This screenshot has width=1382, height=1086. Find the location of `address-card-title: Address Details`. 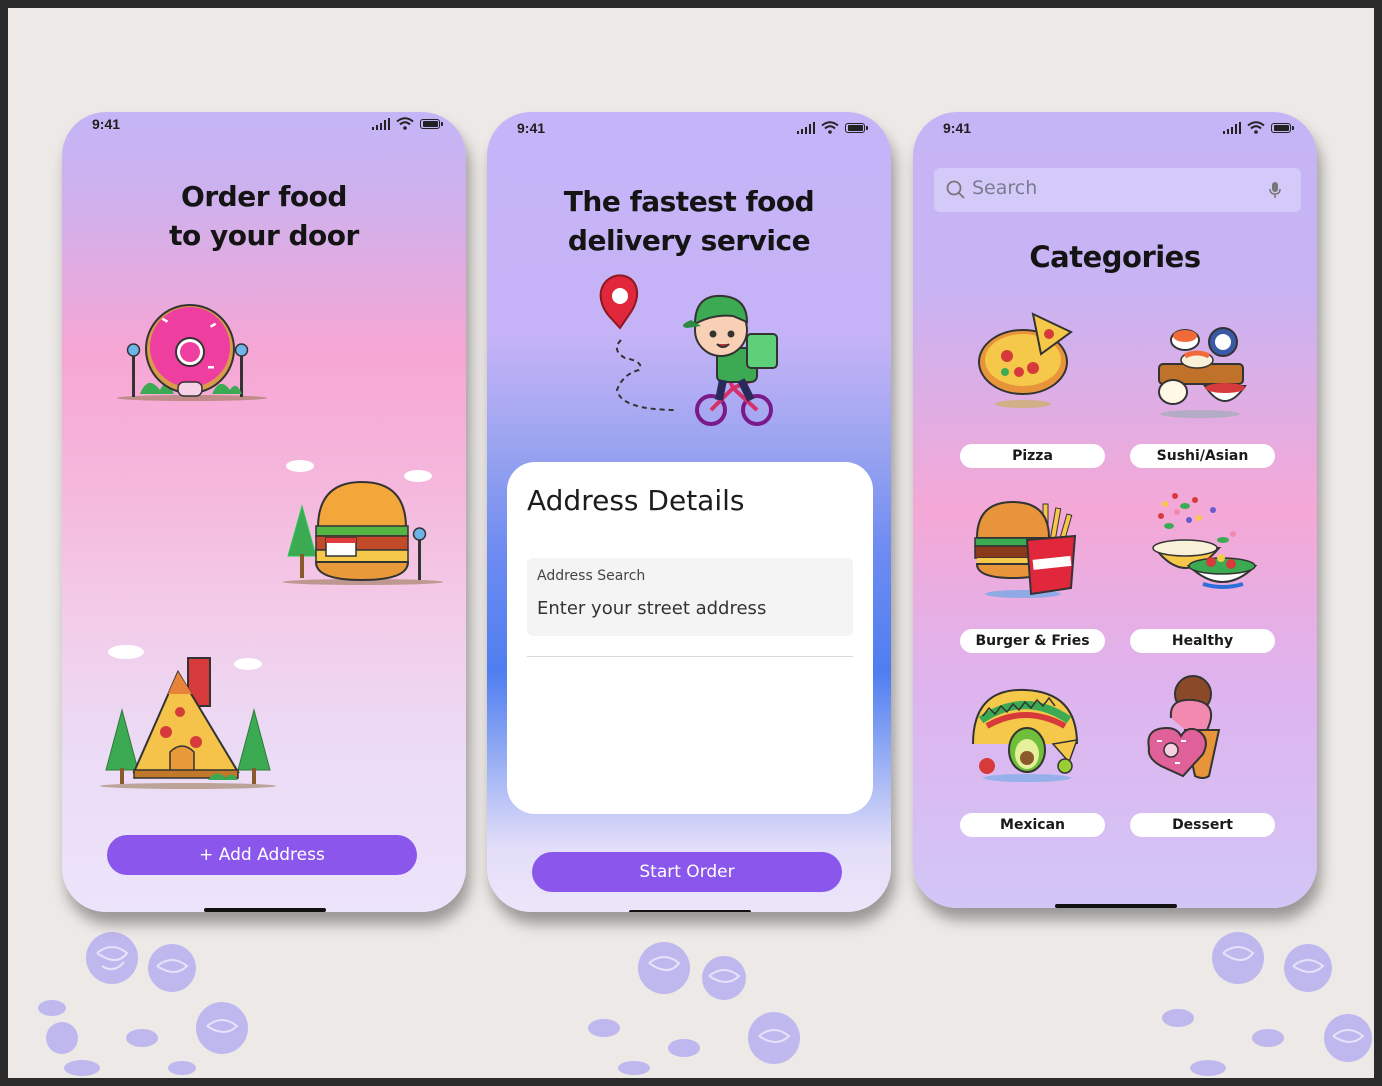

address-card-title: Address Details is located at coordinates (636, 500).